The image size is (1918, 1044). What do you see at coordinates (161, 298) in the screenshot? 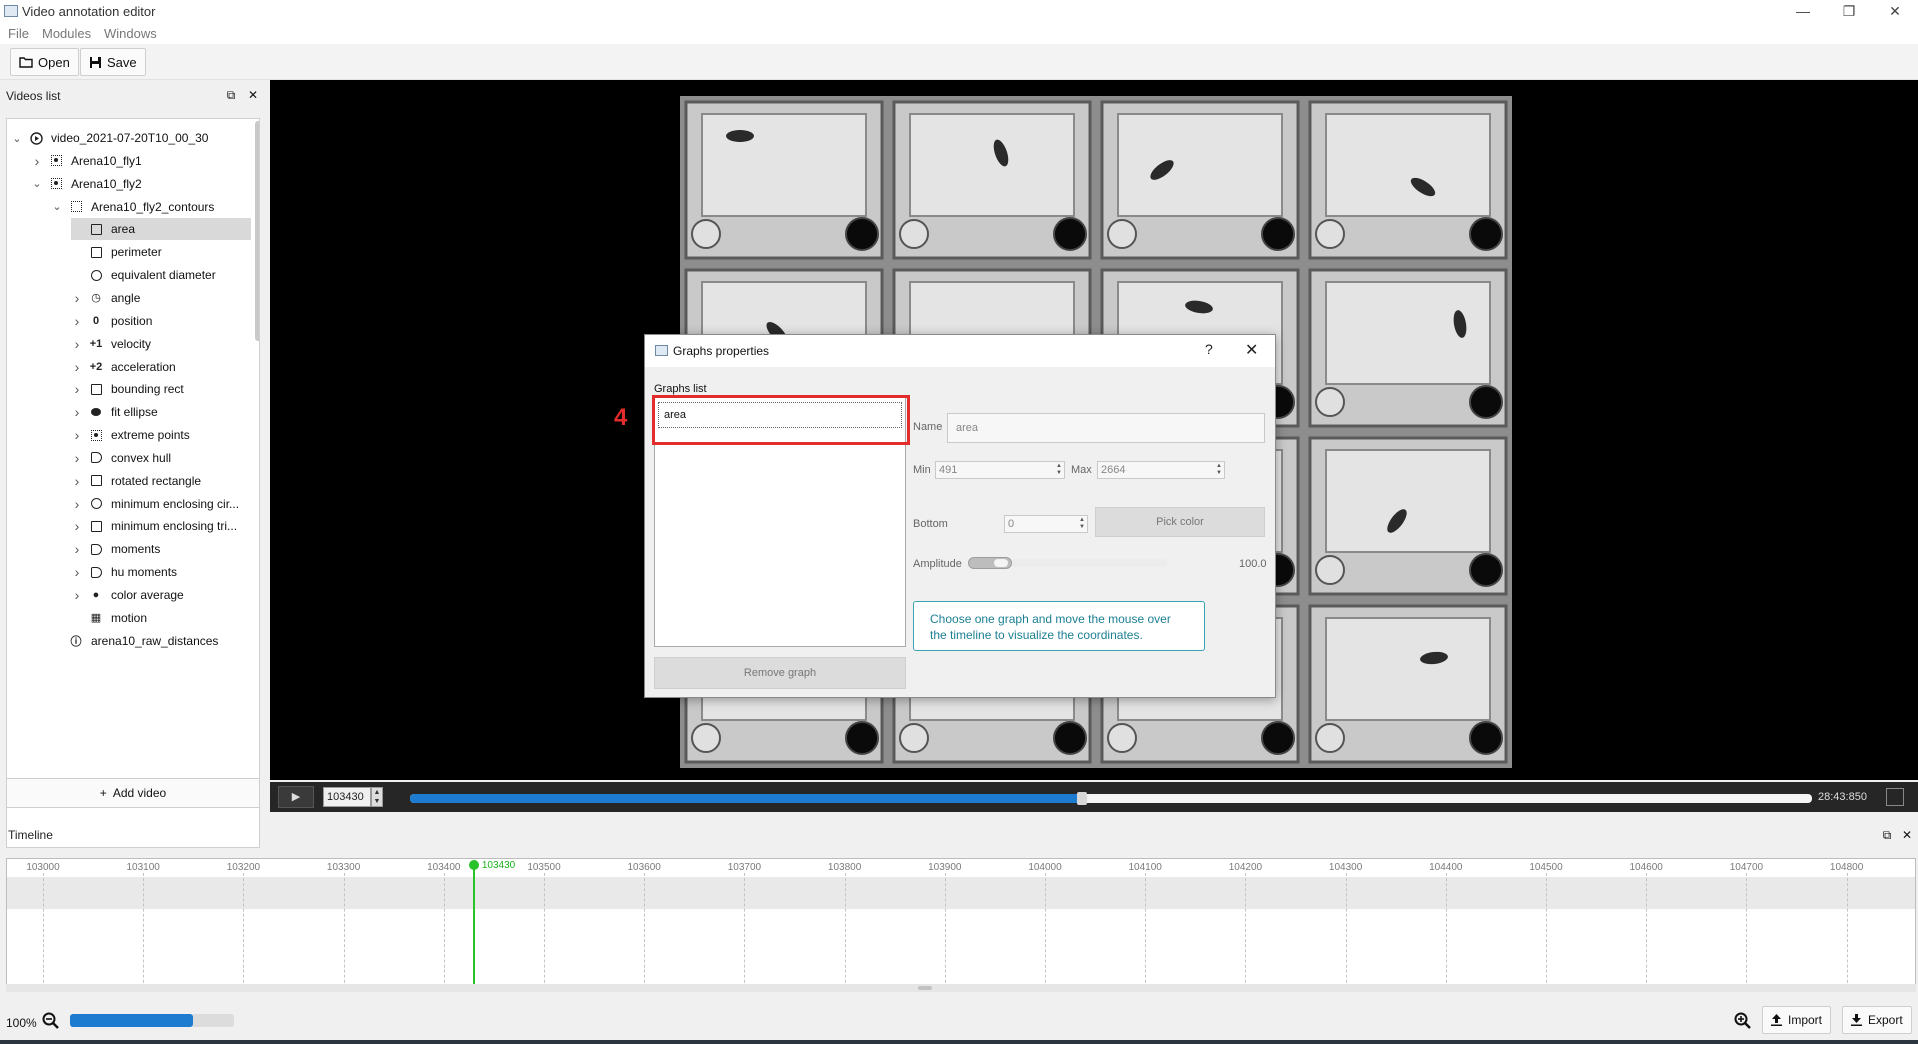
I see `tree-item: › ◷ angle` at bounding box center [161, 298].